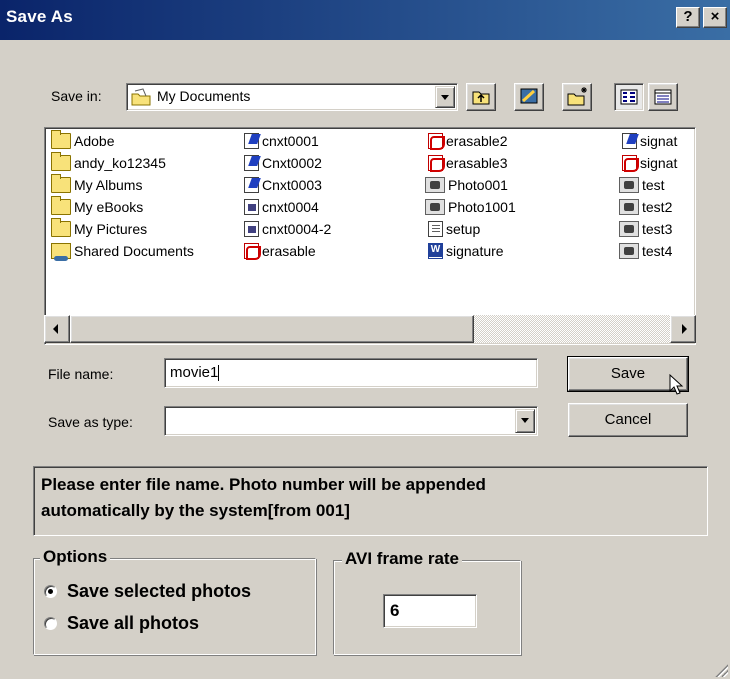 The width and height of the screenshot is (730, 679). I want to click on title-bar: Save As ? ×, so click(365, 20).